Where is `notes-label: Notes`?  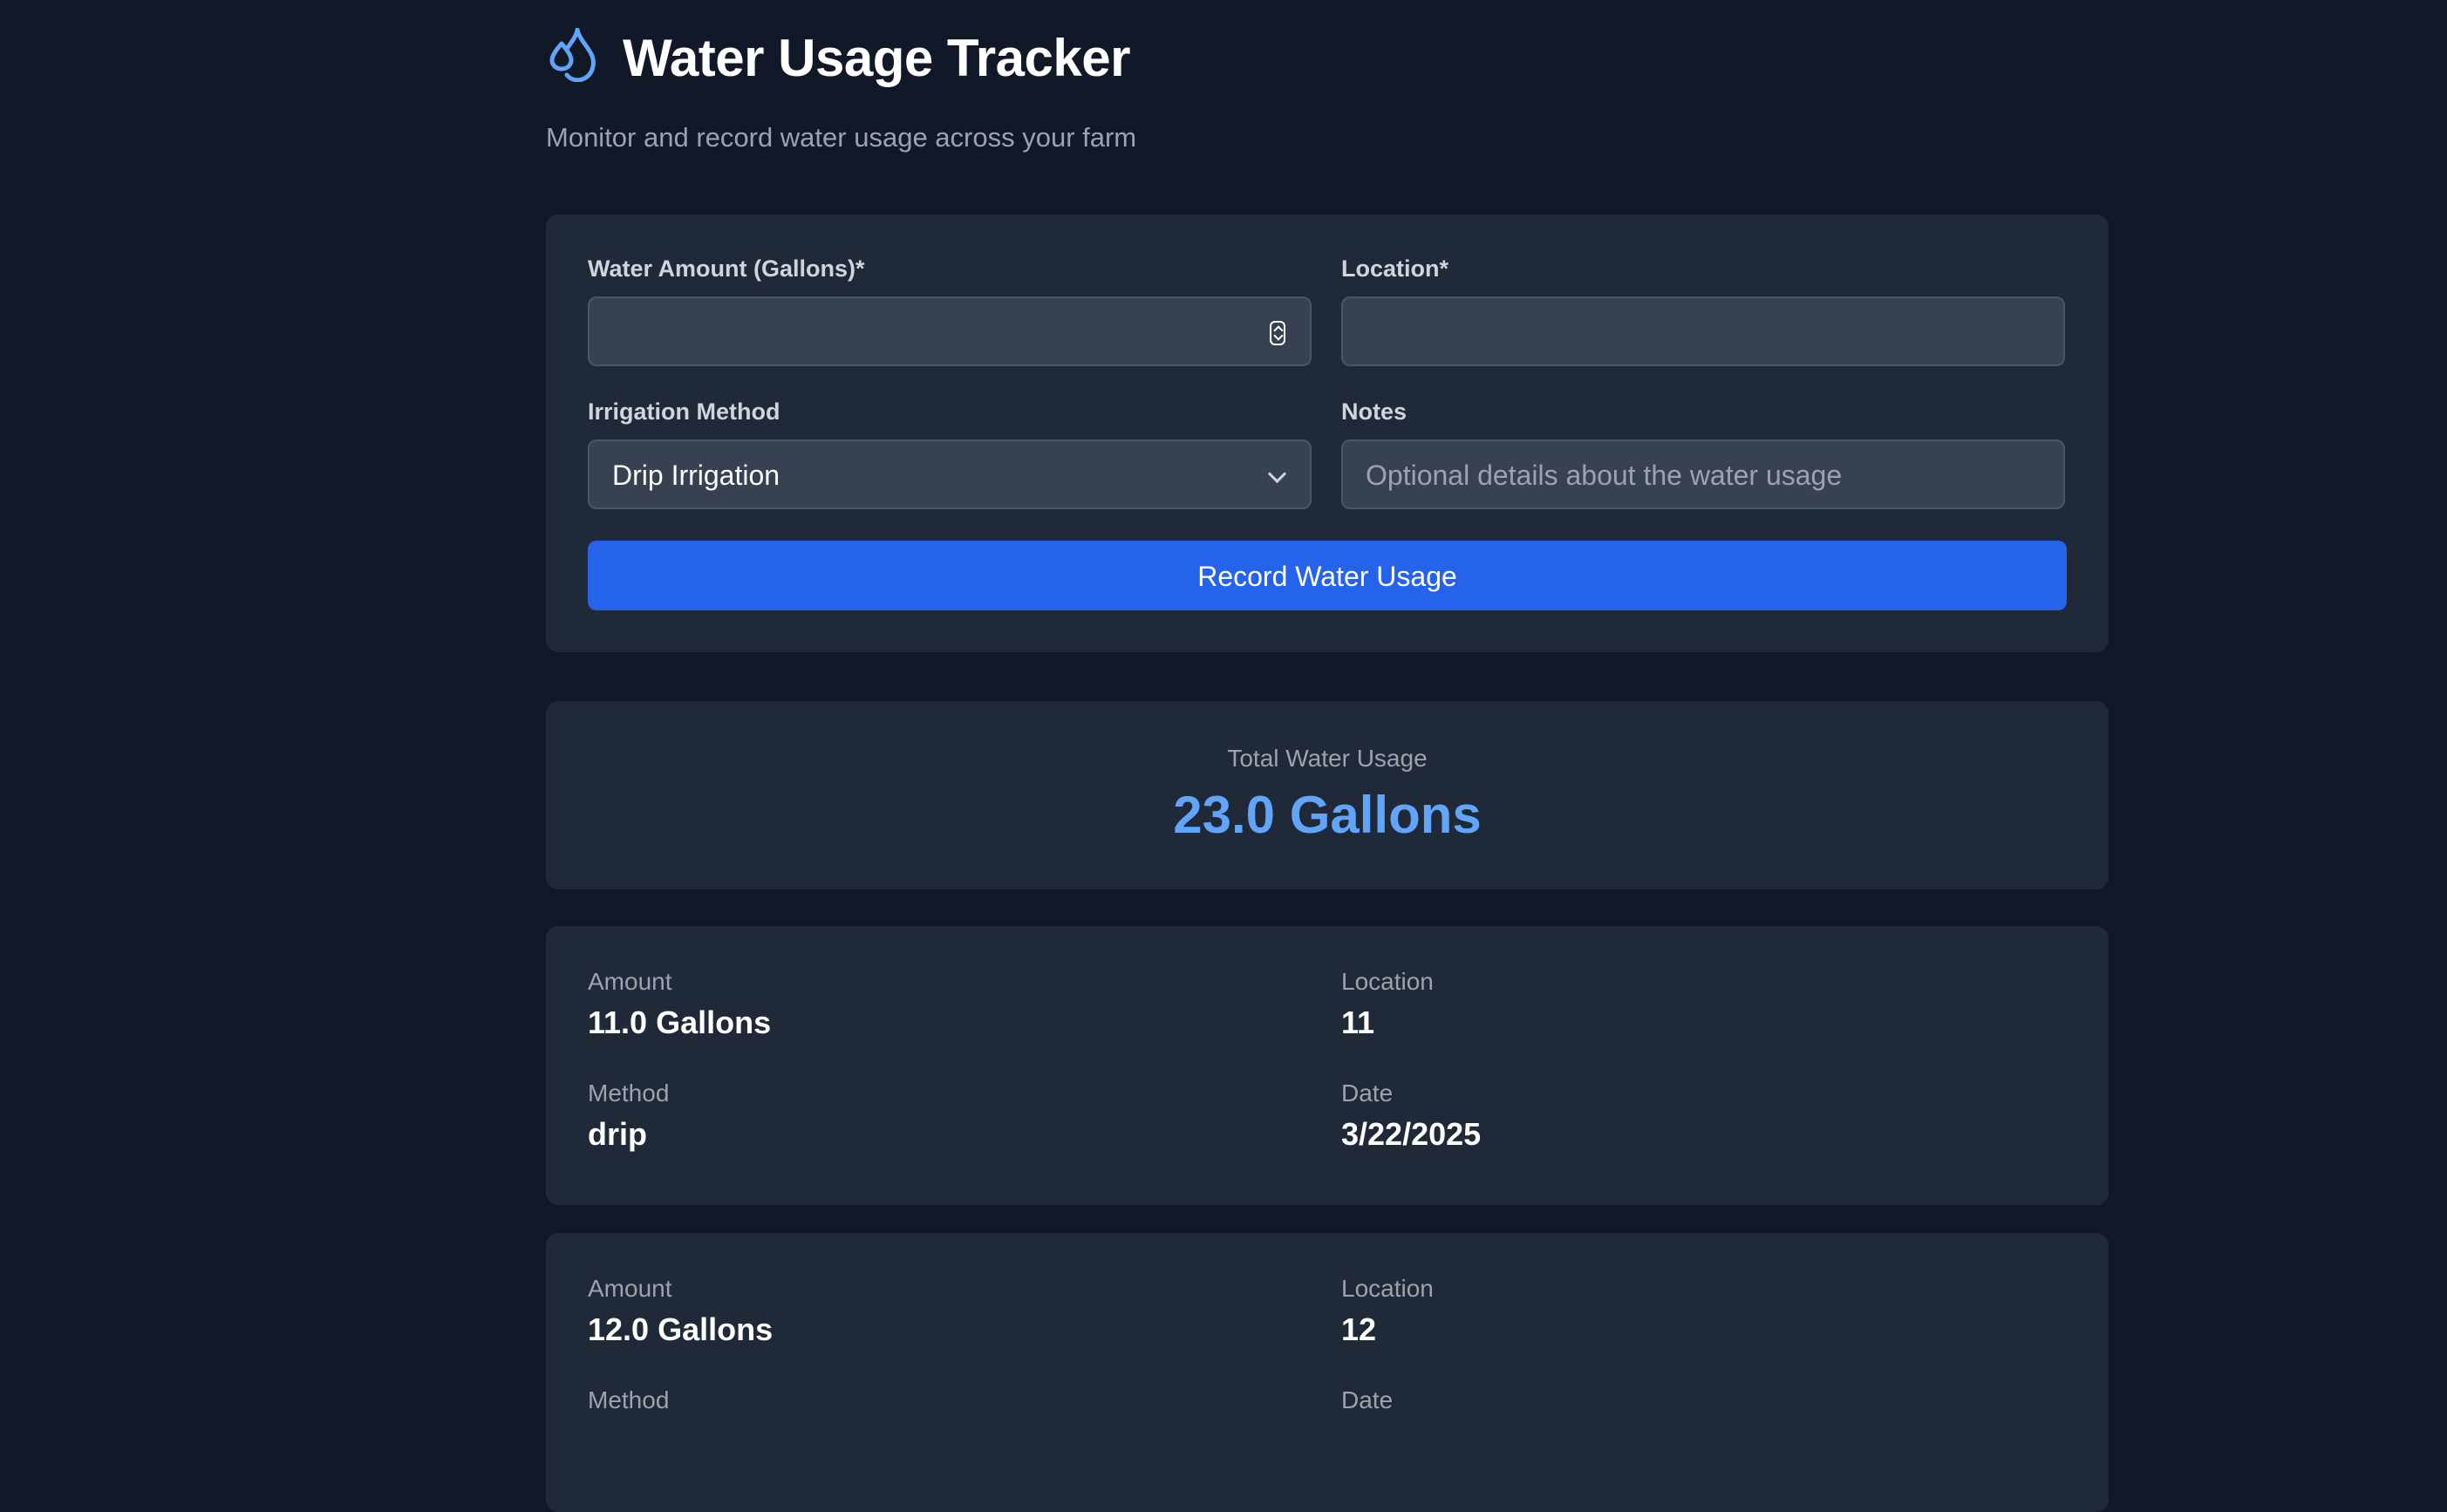
notes-label: Notes is located at coordinates (1374, 411).